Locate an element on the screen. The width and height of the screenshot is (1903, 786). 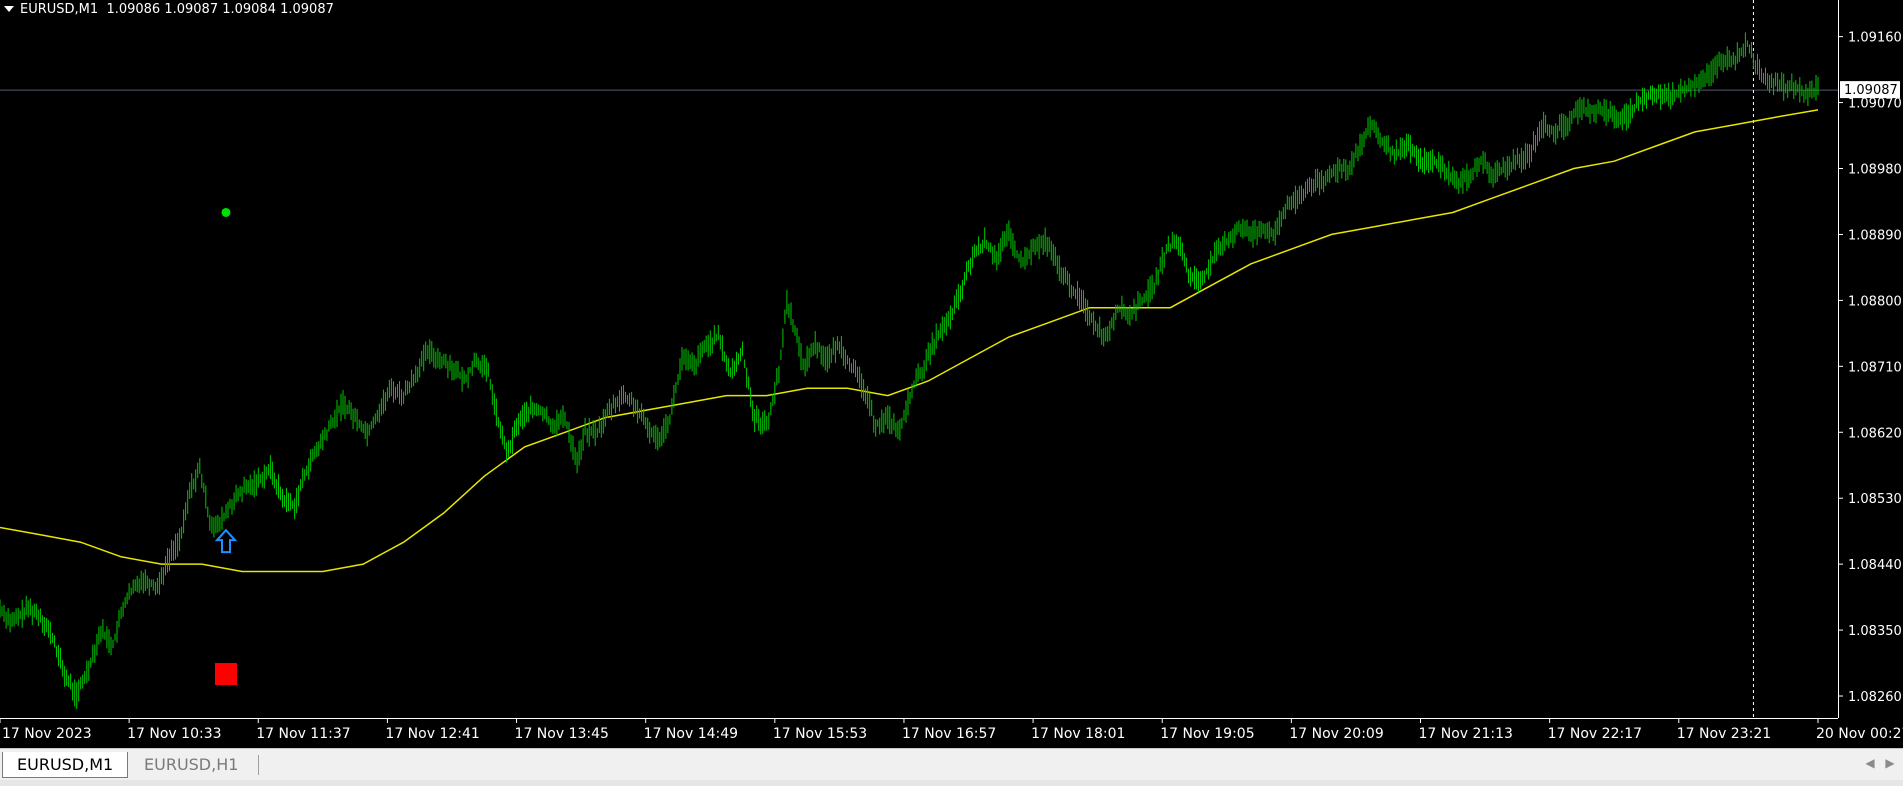
price-tick-label: 1.08620 is located at coordinates (1875, 433).